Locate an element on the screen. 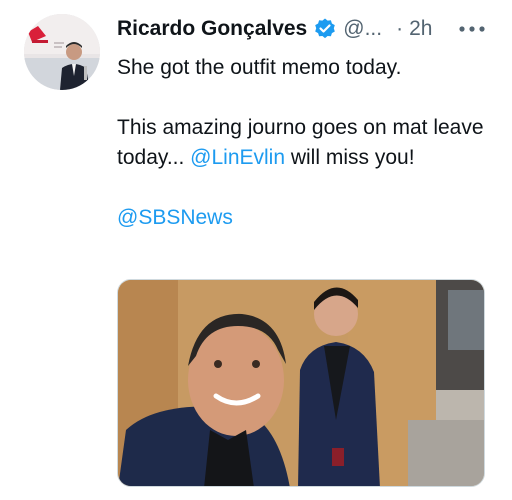 The width and height of the screenshot is (512, 500). more-options-button is located at coordinates (472, 29).